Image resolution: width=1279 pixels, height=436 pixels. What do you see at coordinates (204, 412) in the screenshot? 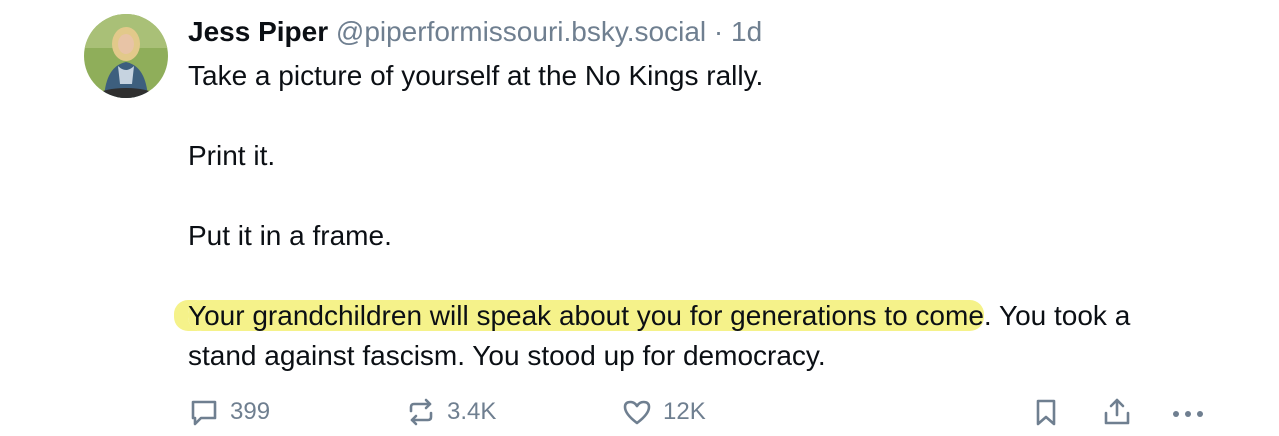
I see `reply-icon` at bounding box center [204, 412].